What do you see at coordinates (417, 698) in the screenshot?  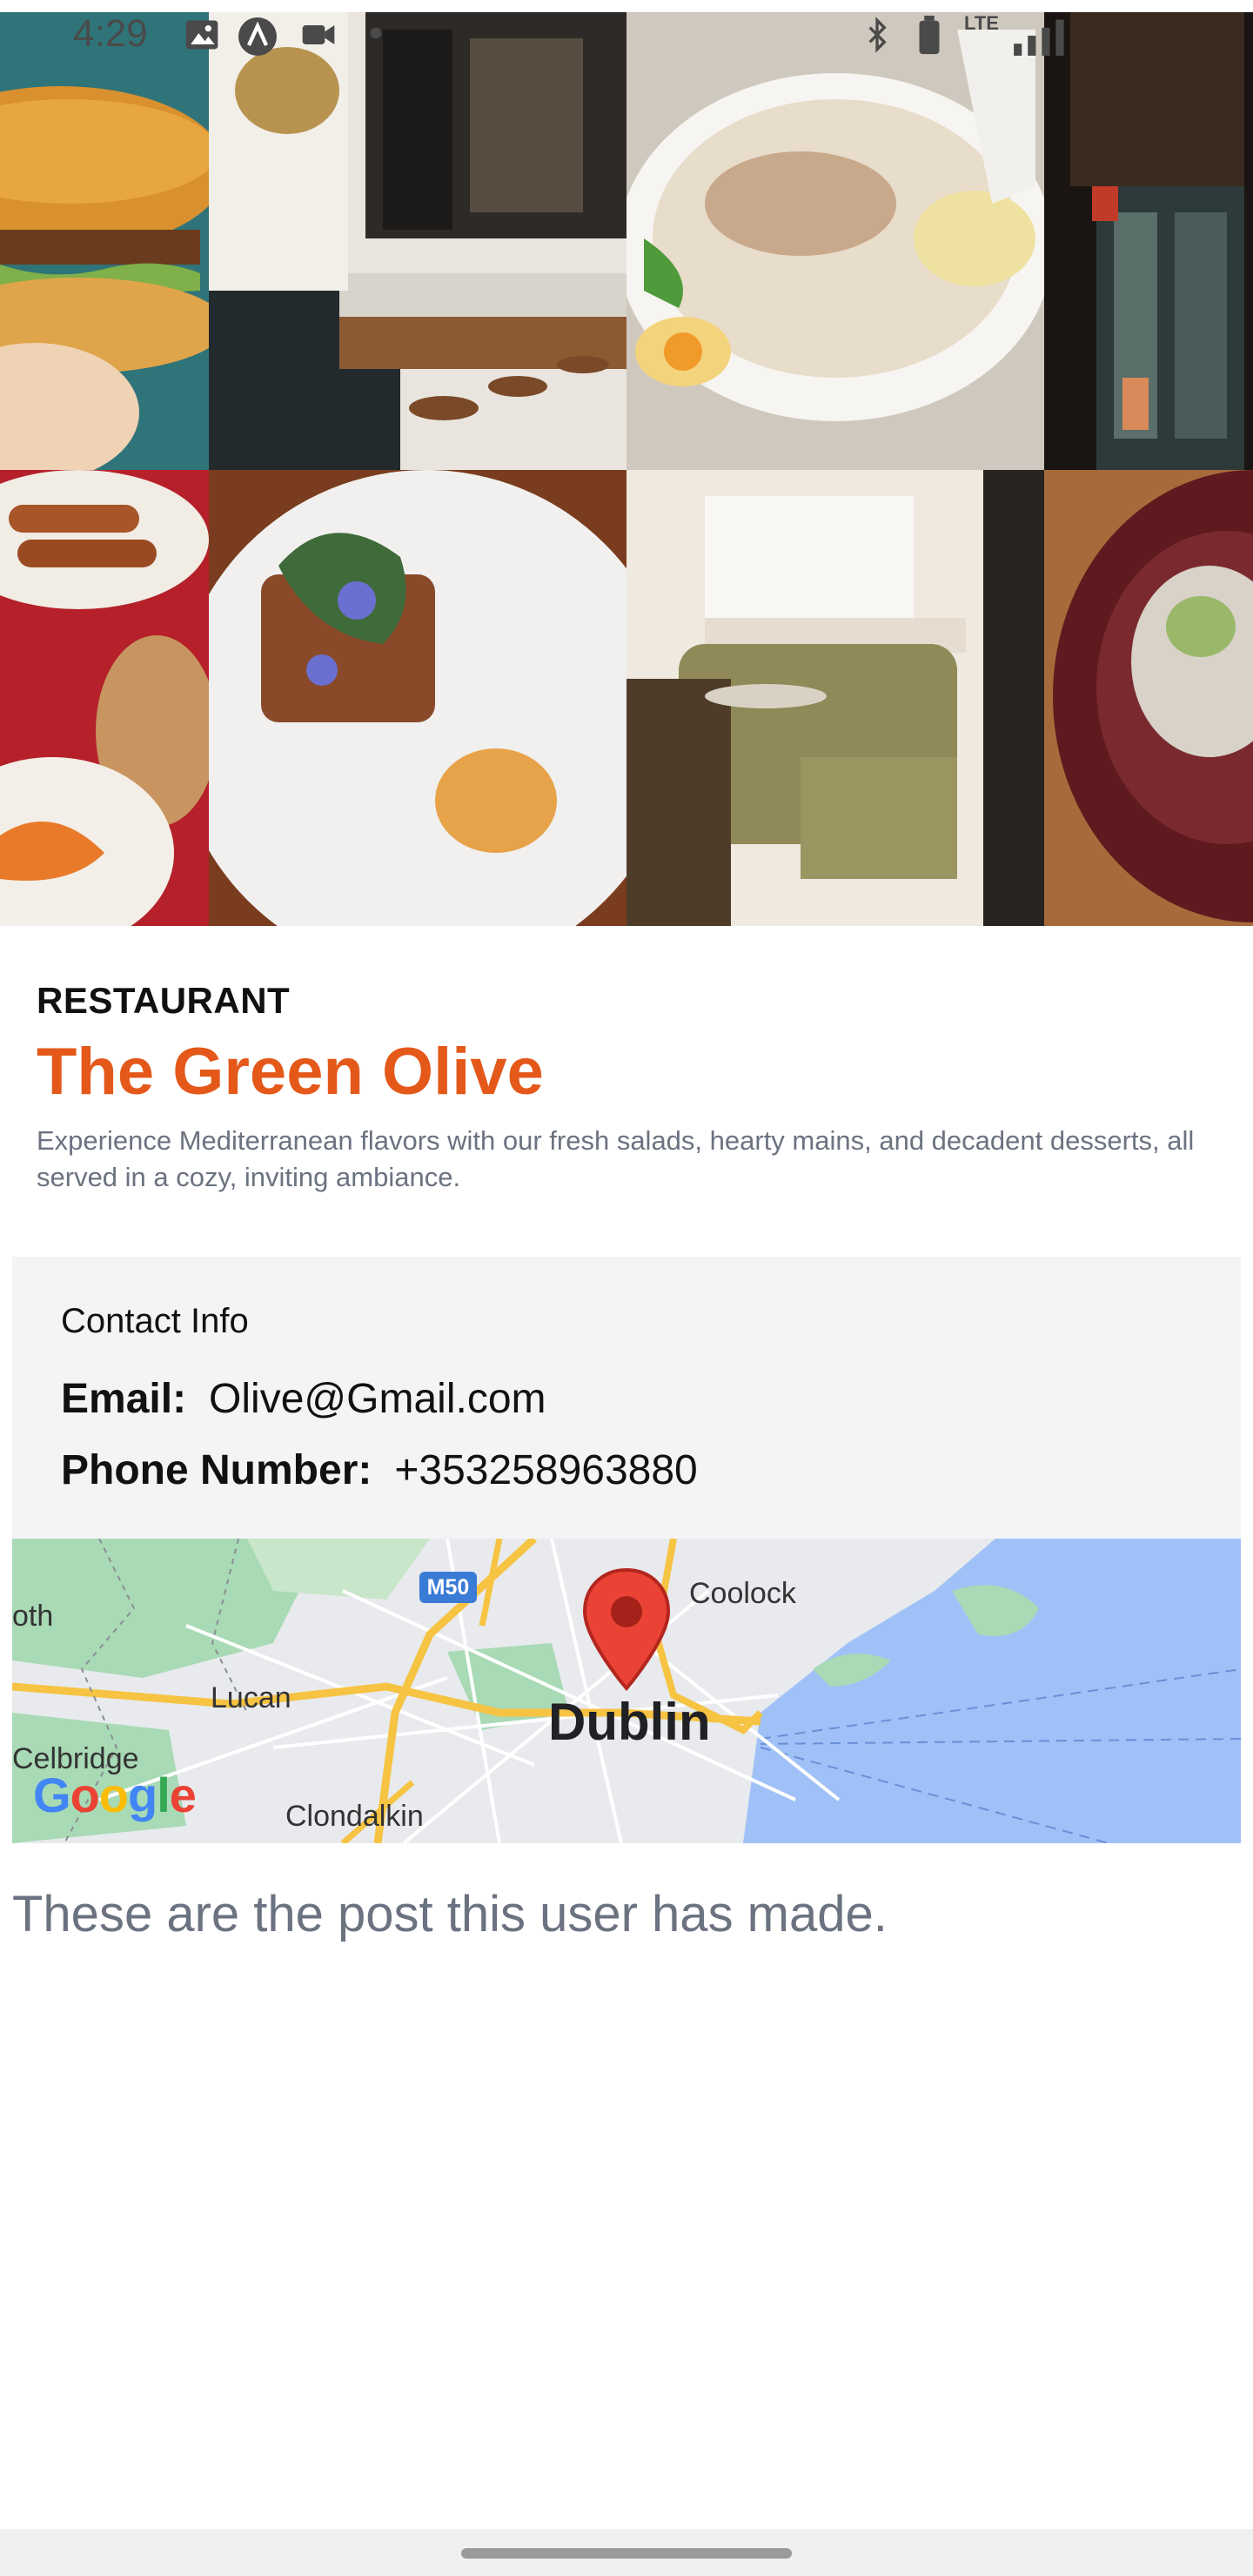 I see `hero-tile-plated-dish` at bounding box center [417, 698].